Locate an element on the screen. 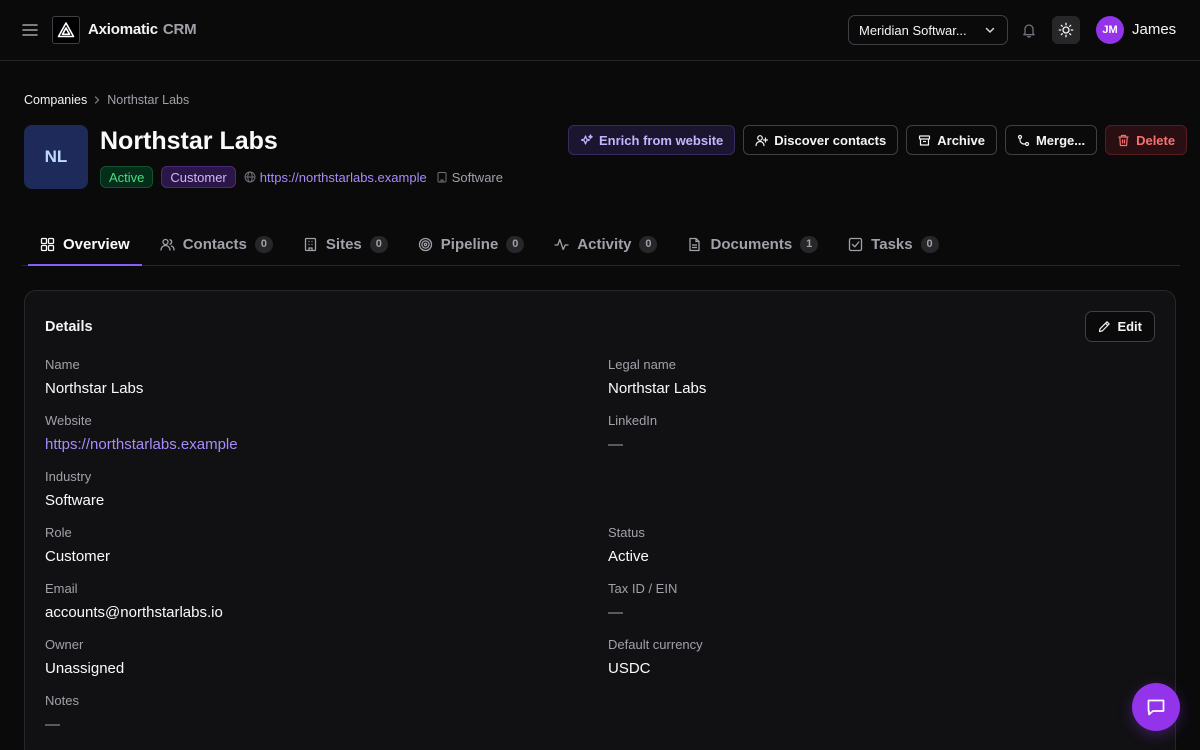 The height and width of the screenshot is (750, 1200). field-value: Software is located at coordinates (75, 500).